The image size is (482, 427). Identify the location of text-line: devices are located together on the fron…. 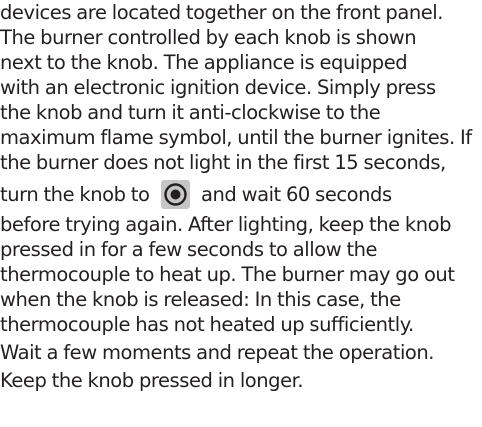
(222, 12).